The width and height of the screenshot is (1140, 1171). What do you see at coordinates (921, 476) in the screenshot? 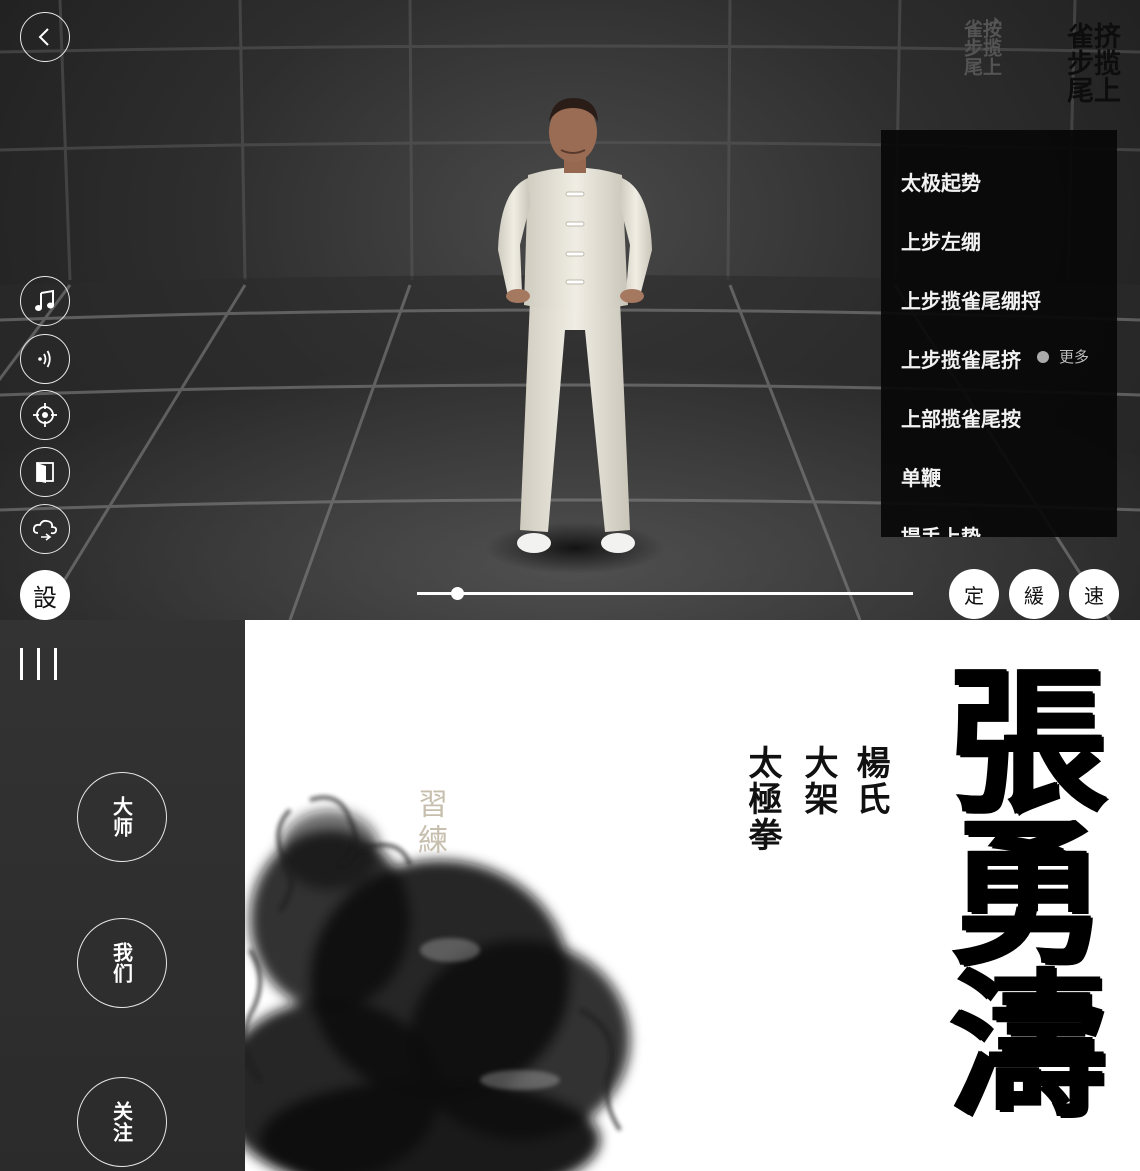
I see `move-item: 单鞭` at bounding box center [921, 476].